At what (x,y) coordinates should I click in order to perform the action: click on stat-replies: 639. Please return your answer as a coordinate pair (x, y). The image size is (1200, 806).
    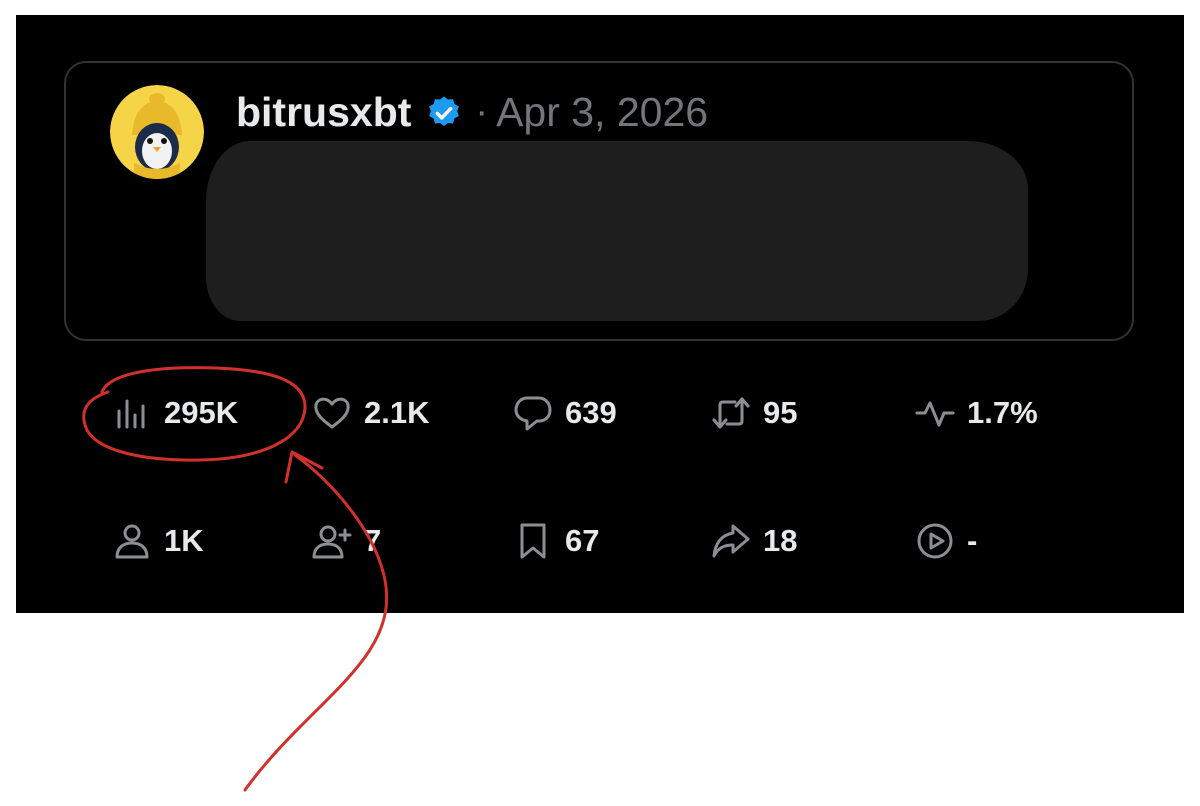
    Looking at the image, I should click on (565, 413).